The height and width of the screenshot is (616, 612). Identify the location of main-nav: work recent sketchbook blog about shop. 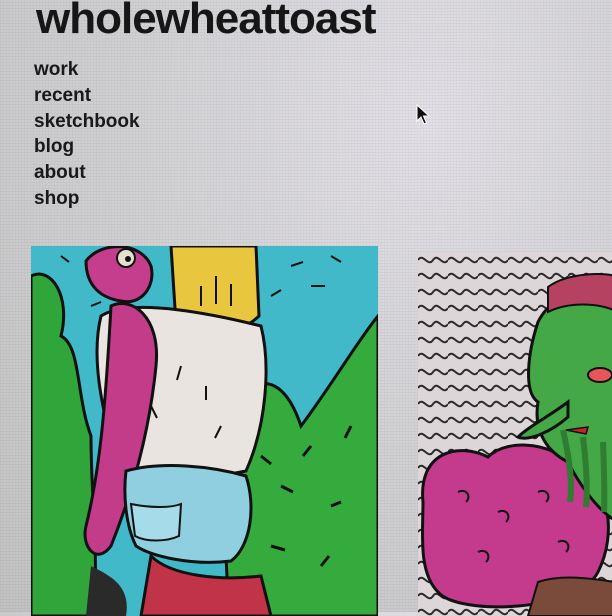
(87, 134).